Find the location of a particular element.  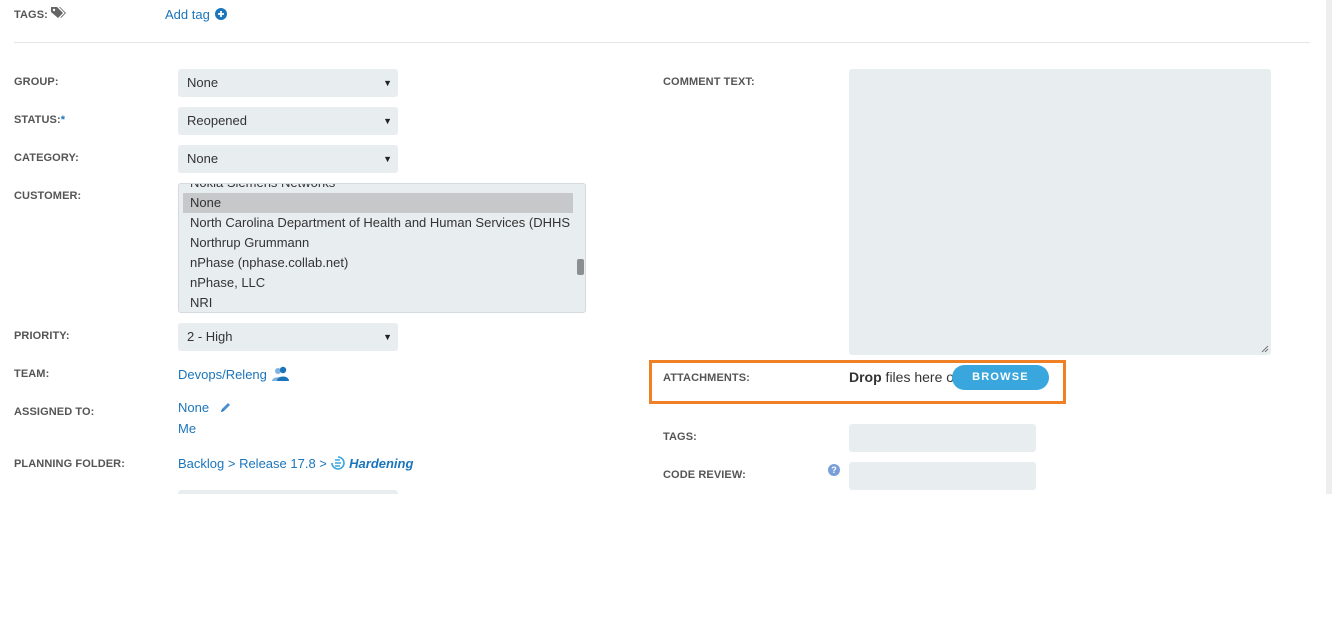

tag-icon is located at coordinates (58, 15).